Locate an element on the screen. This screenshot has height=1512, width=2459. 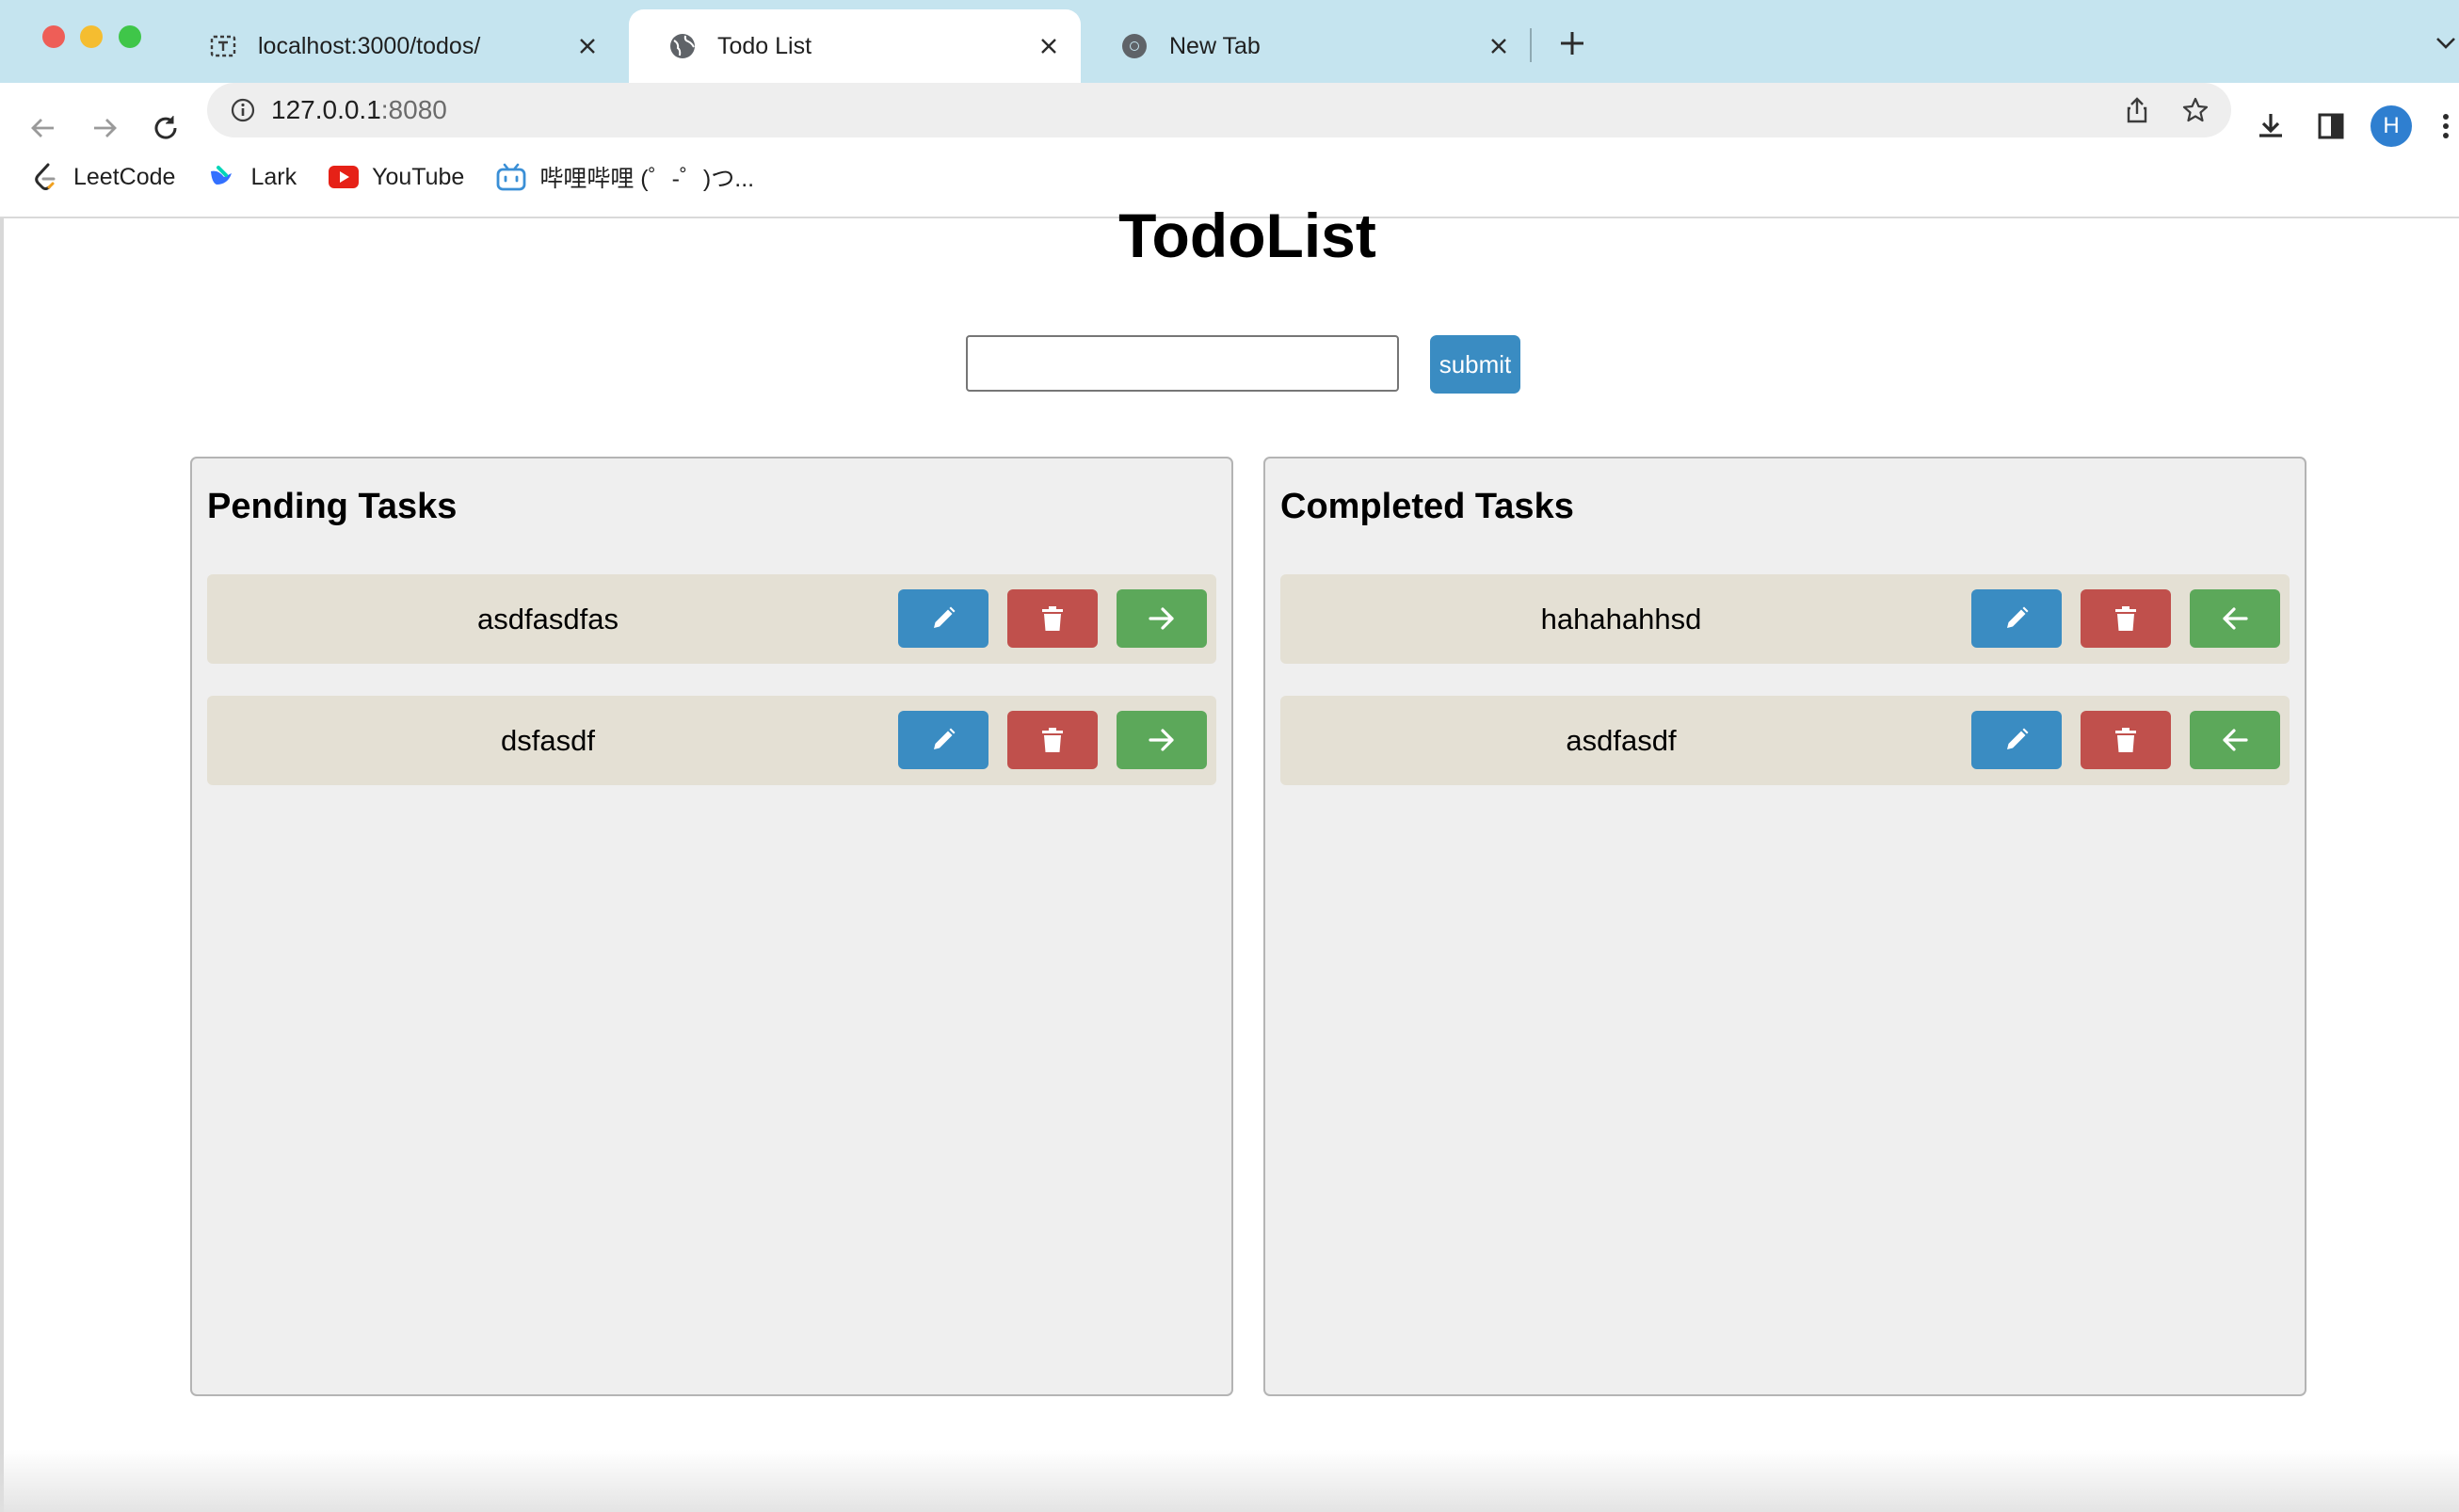
window-shadow is located at coordinates (1229, 1481).